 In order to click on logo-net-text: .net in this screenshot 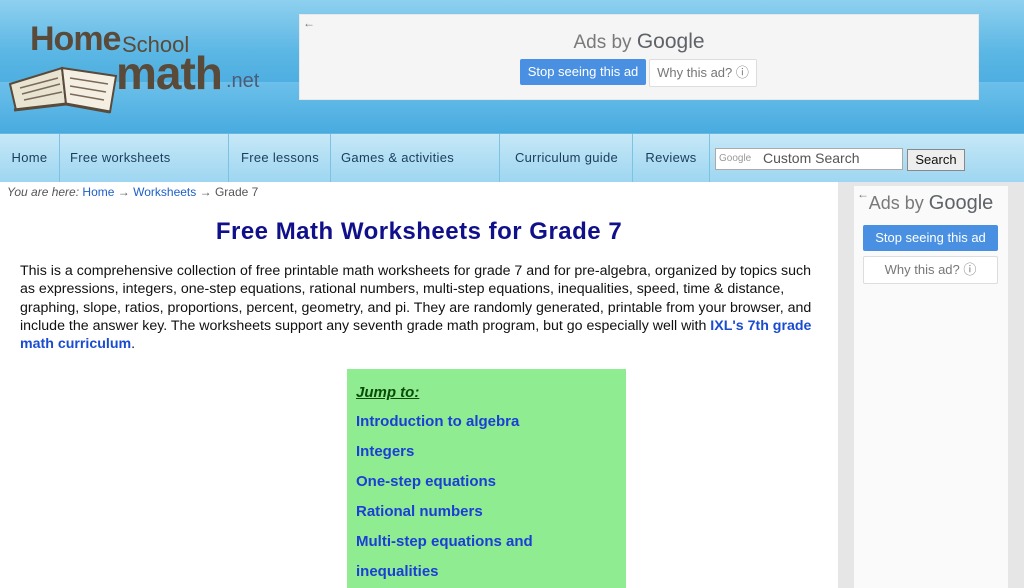, I will do `click(243, 81)`.